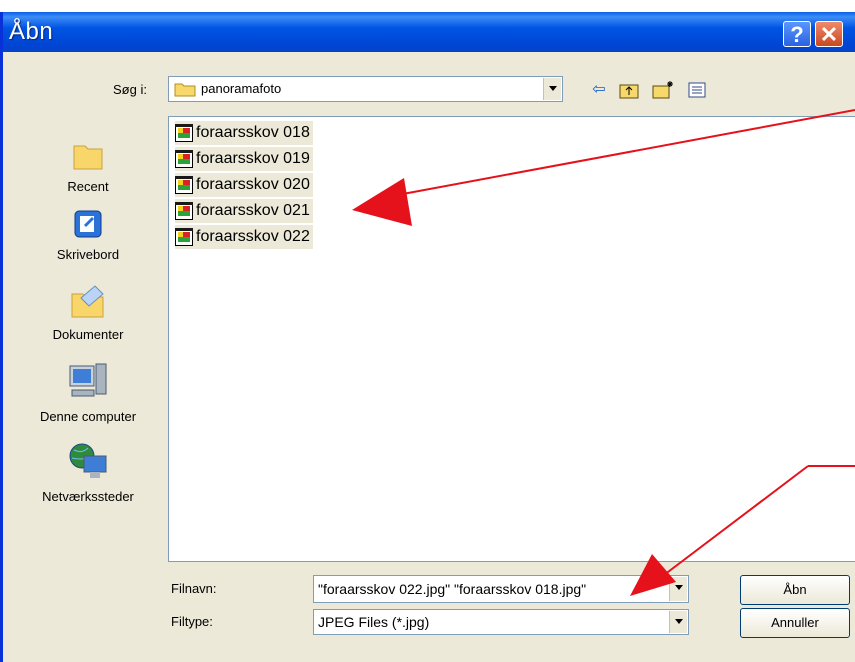  What do you see at coordinates (365, 89) in the screenshot?
I see `look-in-combo: panoramafoto` at bounding box center [365, 89].